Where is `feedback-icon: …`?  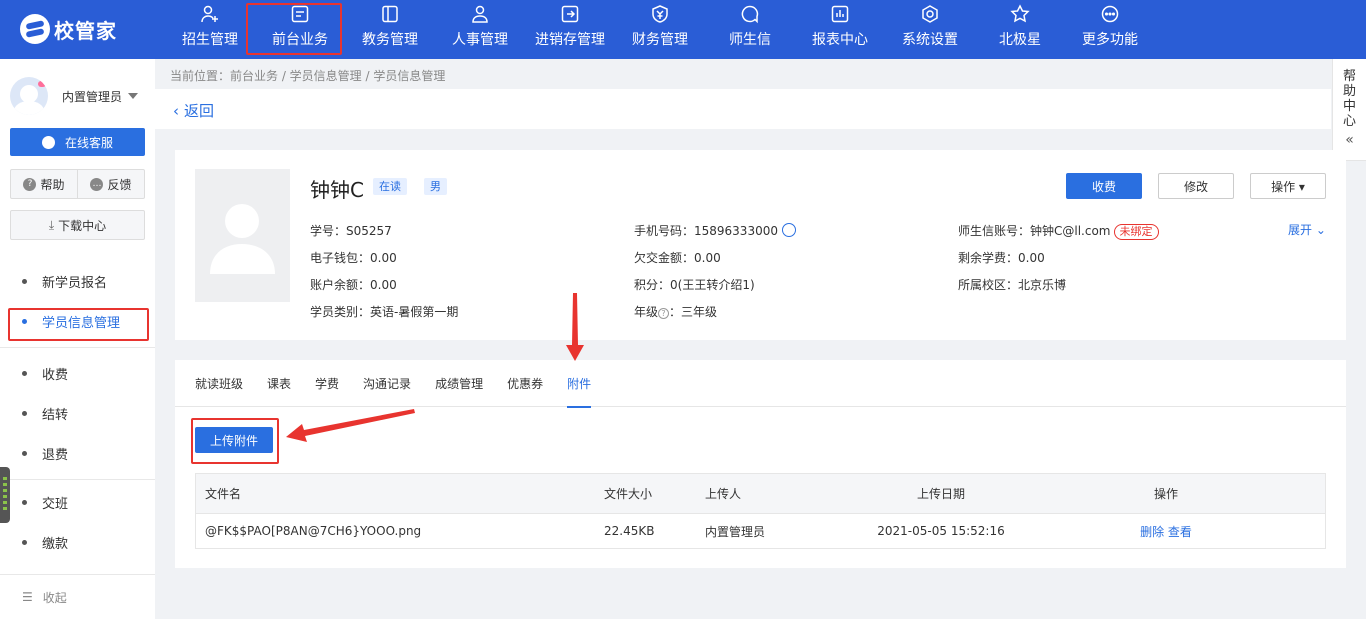 feedback-icon: … is located at coordinates (97, 184).